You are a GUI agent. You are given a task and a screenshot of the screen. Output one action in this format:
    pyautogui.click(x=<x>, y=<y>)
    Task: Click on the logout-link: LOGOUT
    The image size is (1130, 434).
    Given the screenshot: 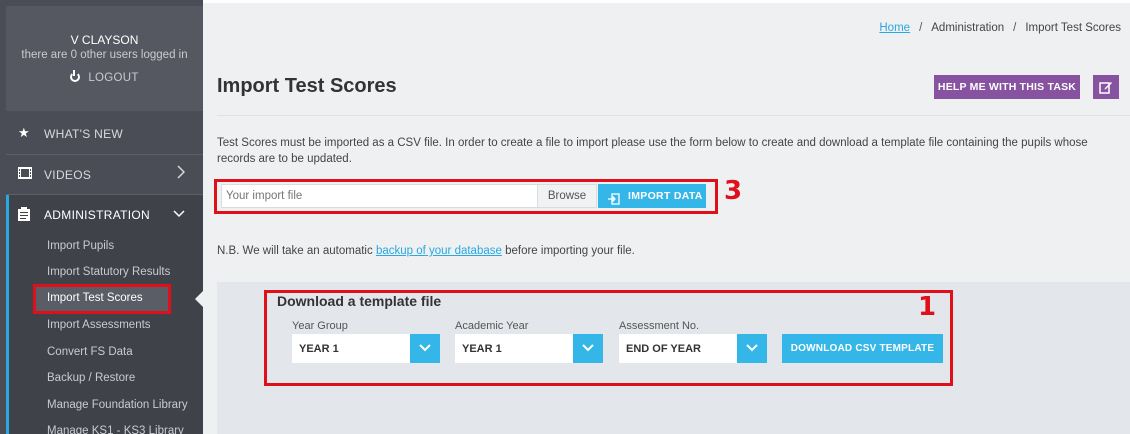 What is the action you would take?
    pyautogui.click(x=104, y=77)
    